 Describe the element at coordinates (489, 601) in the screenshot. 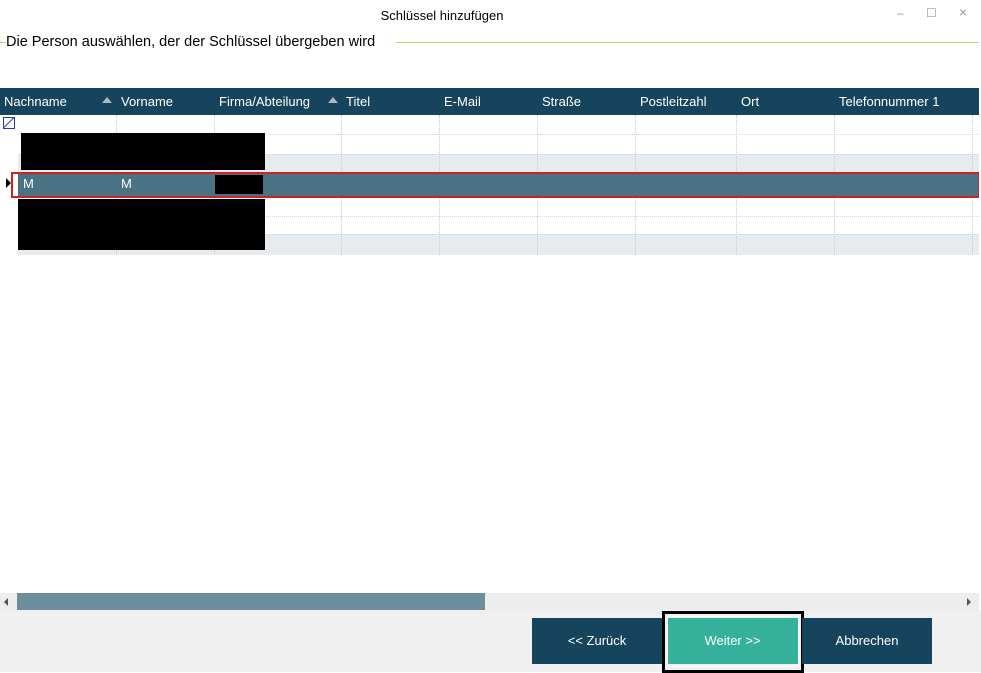

I see `horizontal-scrollbar` at that location.